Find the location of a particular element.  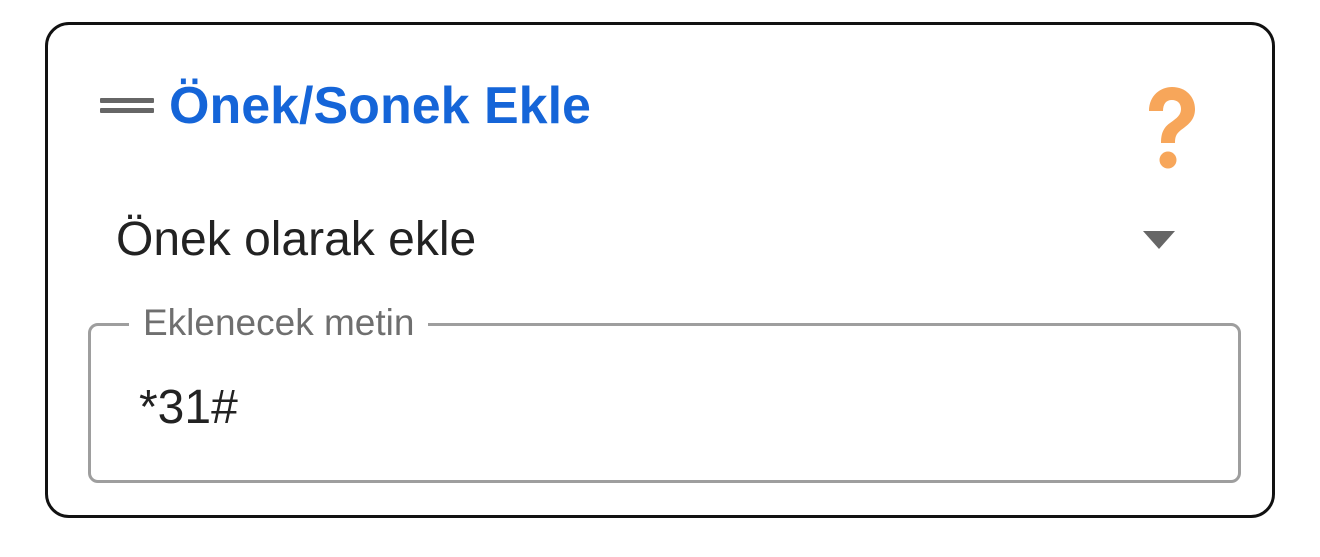

text-to-add-input is located at coordinates (669, 408).